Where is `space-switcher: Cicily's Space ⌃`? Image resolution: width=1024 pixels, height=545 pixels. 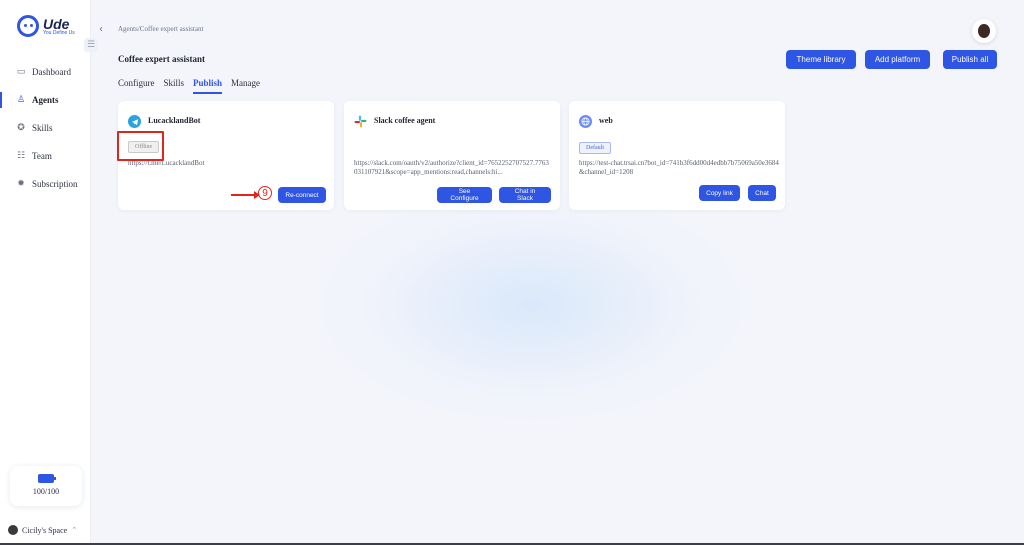 space-switcher: Cicily's Space ⌃ is located at coordinates (42, 530).